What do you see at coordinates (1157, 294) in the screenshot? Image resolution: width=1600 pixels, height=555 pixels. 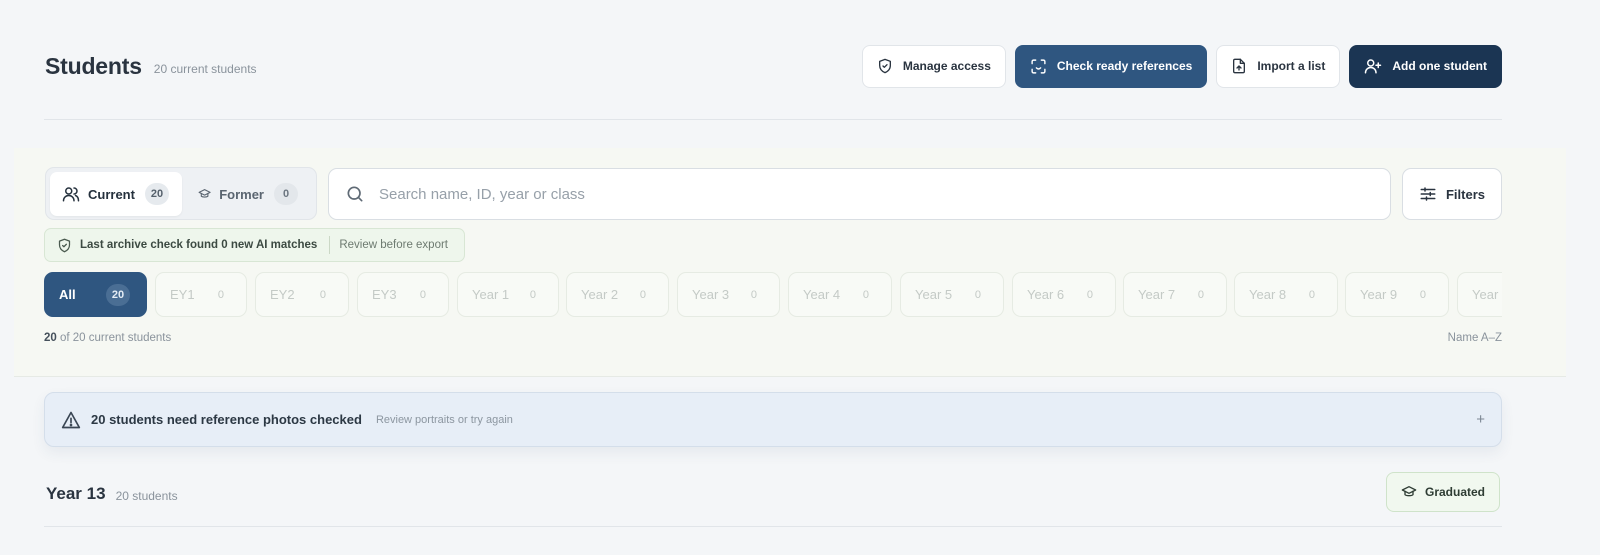 I see `chip-label: Year 7` at bounding box center [1157, 294].